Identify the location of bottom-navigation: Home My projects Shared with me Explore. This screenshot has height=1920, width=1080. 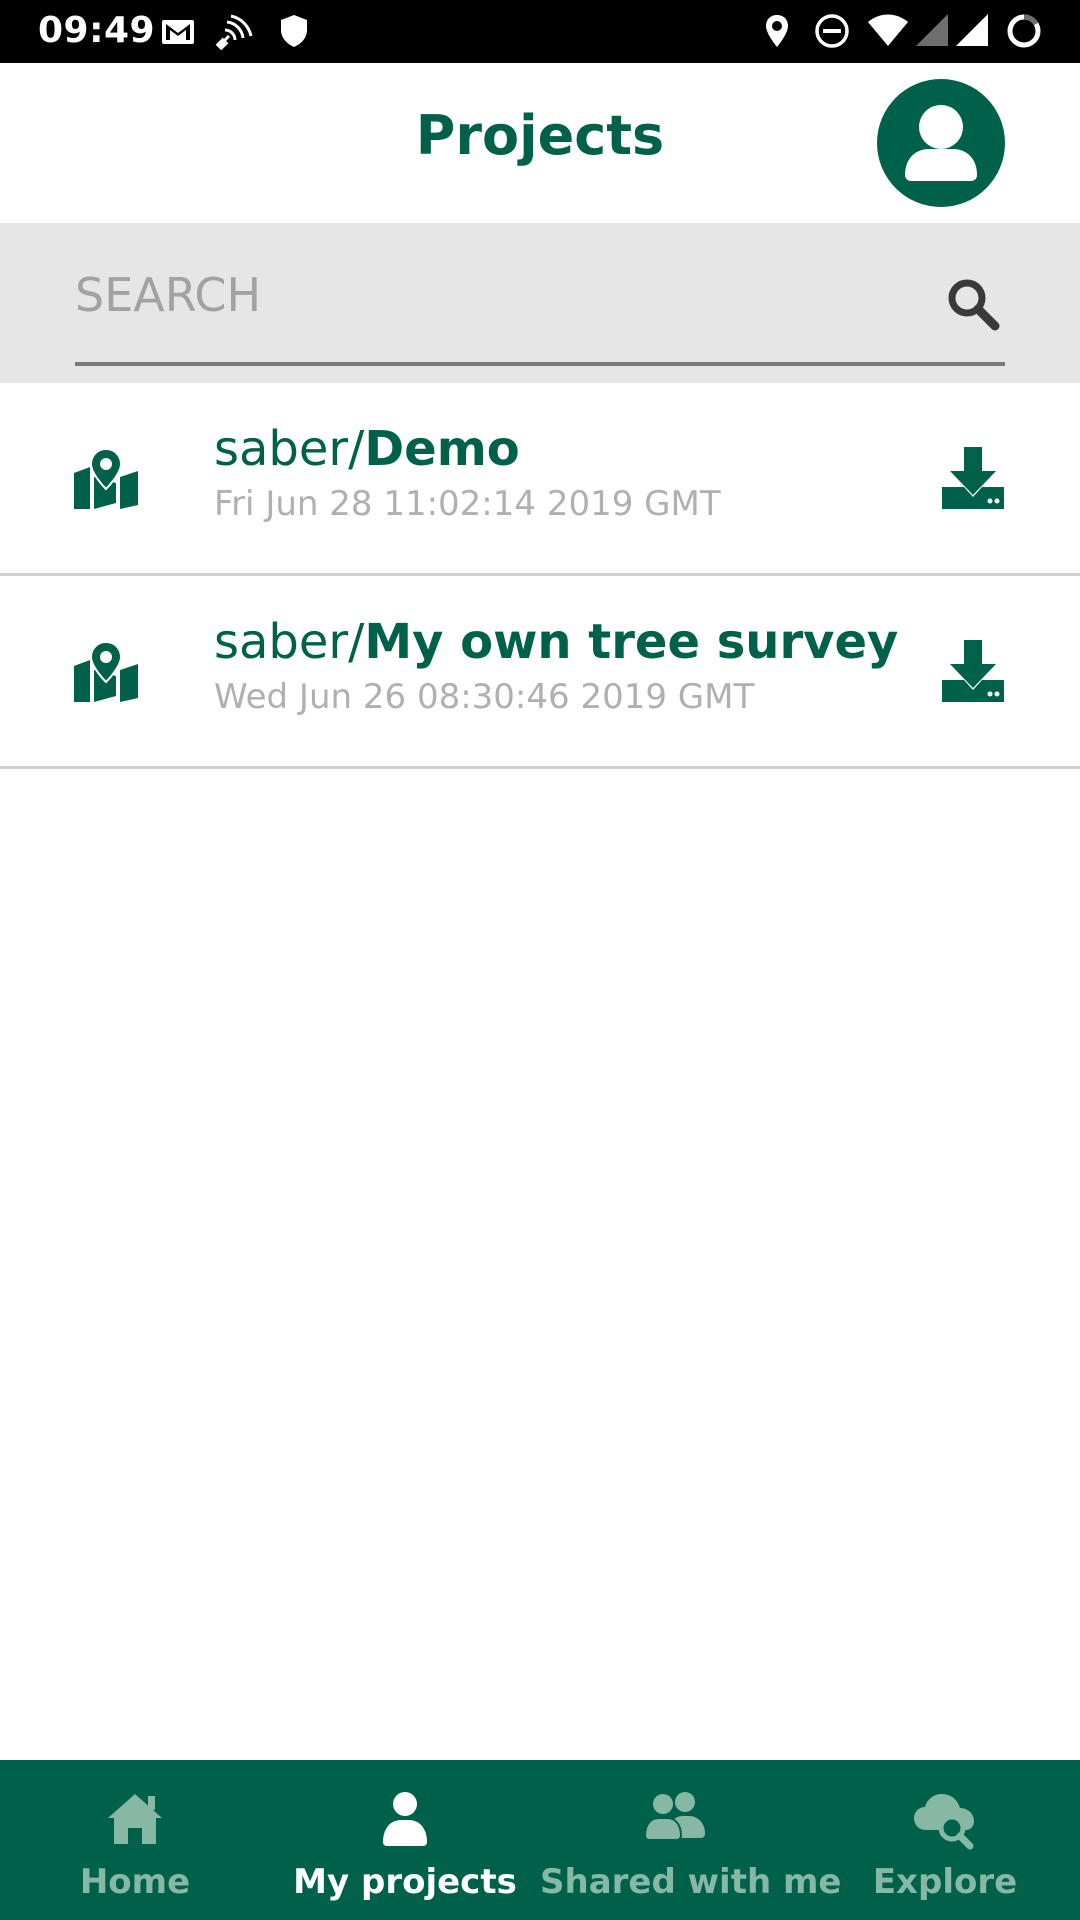
(540, 1840).